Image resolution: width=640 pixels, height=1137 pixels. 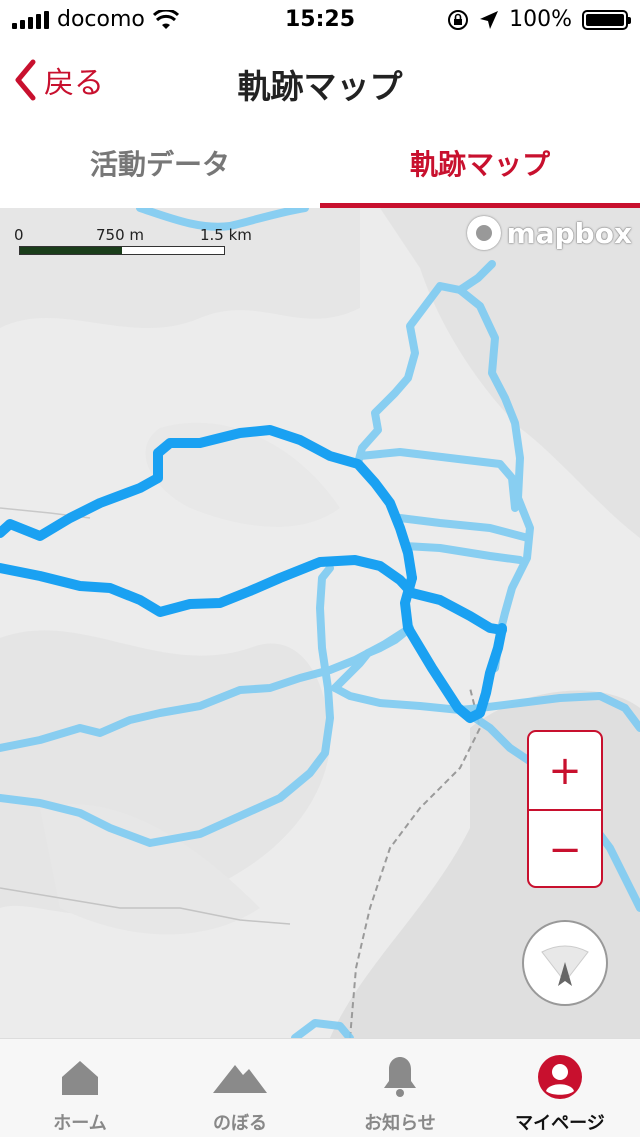 What do you see at coordinates (569, 233) in the screenshot?
I see `mapbox-attribution: mapbox` at bounding box center [569, 233].